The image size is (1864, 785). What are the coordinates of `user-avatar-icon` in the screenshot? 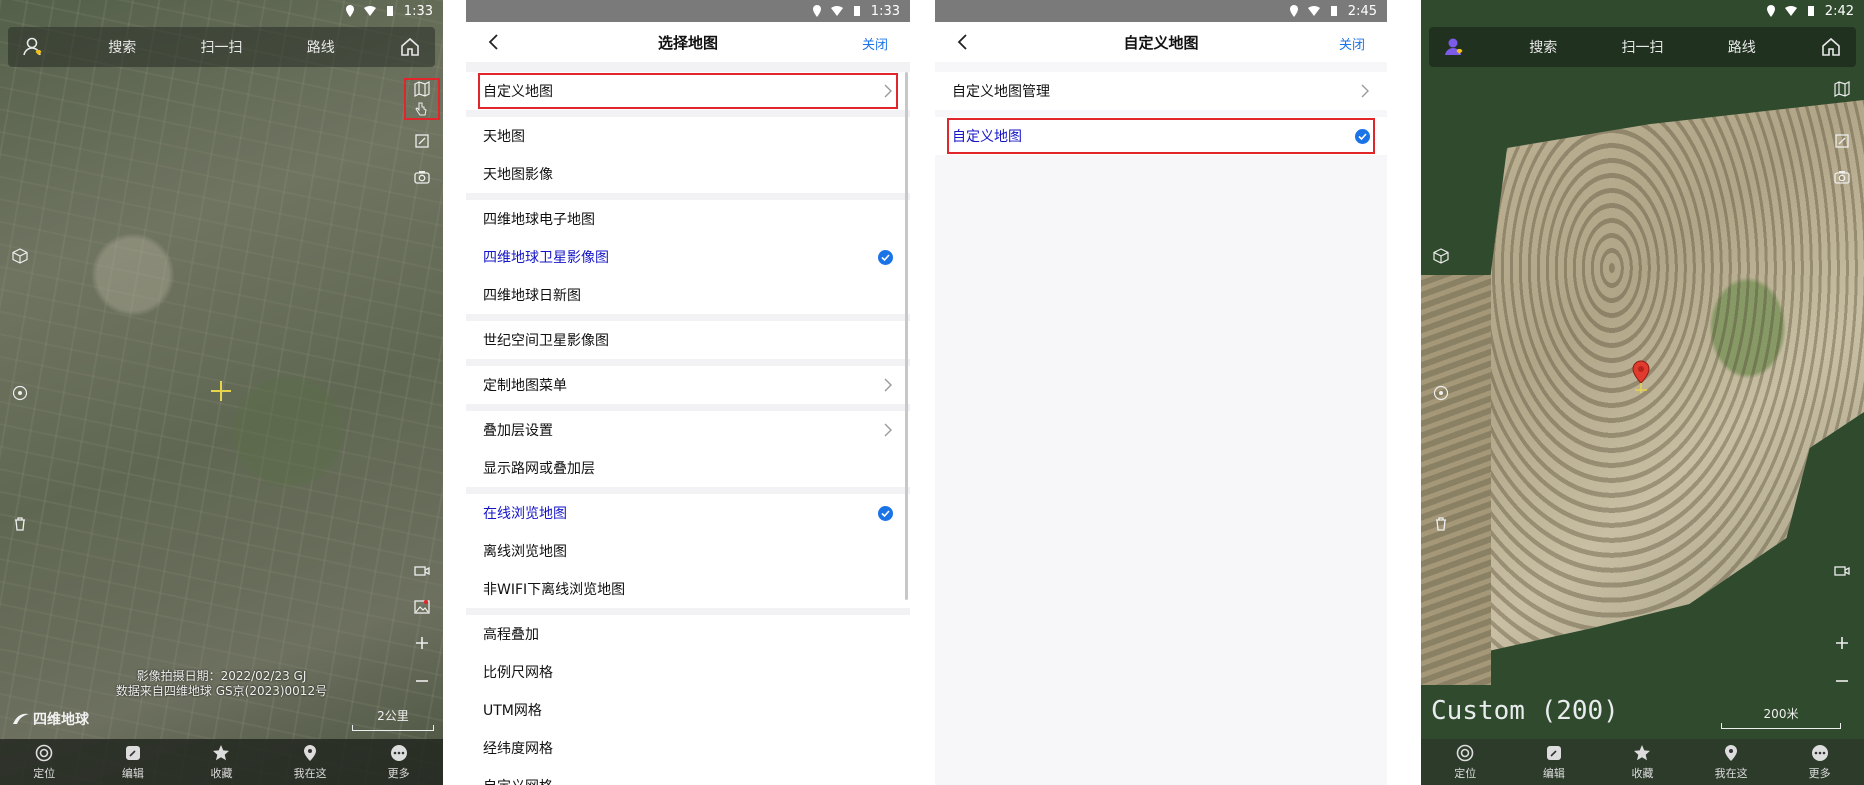 It's located at (1454, 47).